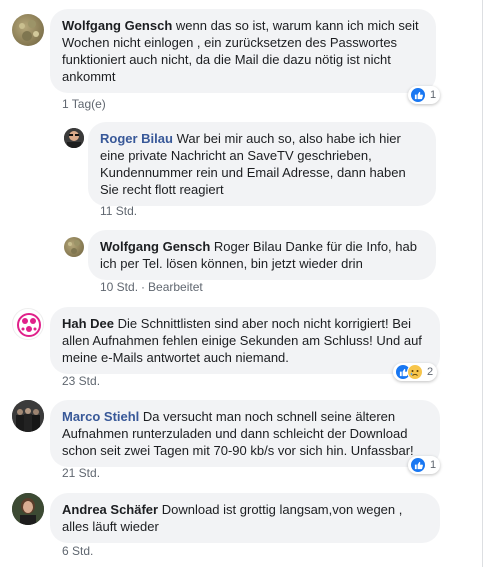 This screenshot has height=567, width=483. What do you see at coordinates (136, 138) in the screenshot?
I see `comment-author: Roger Bilau` at bounding box center [136, 138].